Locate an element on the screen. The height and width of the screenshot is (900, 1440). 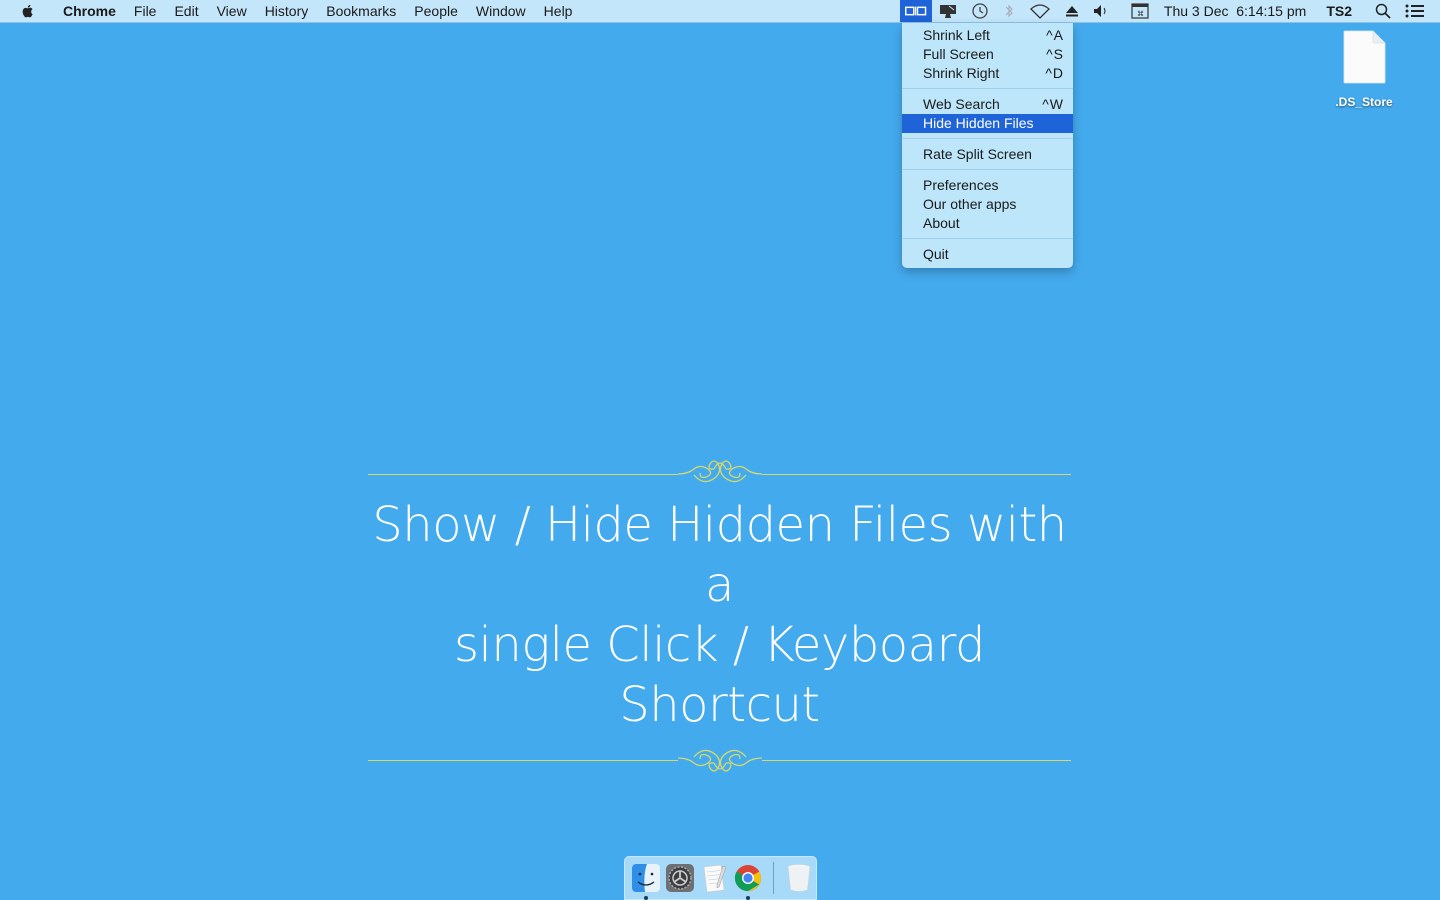
bluetooth-icon is located at coordinates (1009, 11).